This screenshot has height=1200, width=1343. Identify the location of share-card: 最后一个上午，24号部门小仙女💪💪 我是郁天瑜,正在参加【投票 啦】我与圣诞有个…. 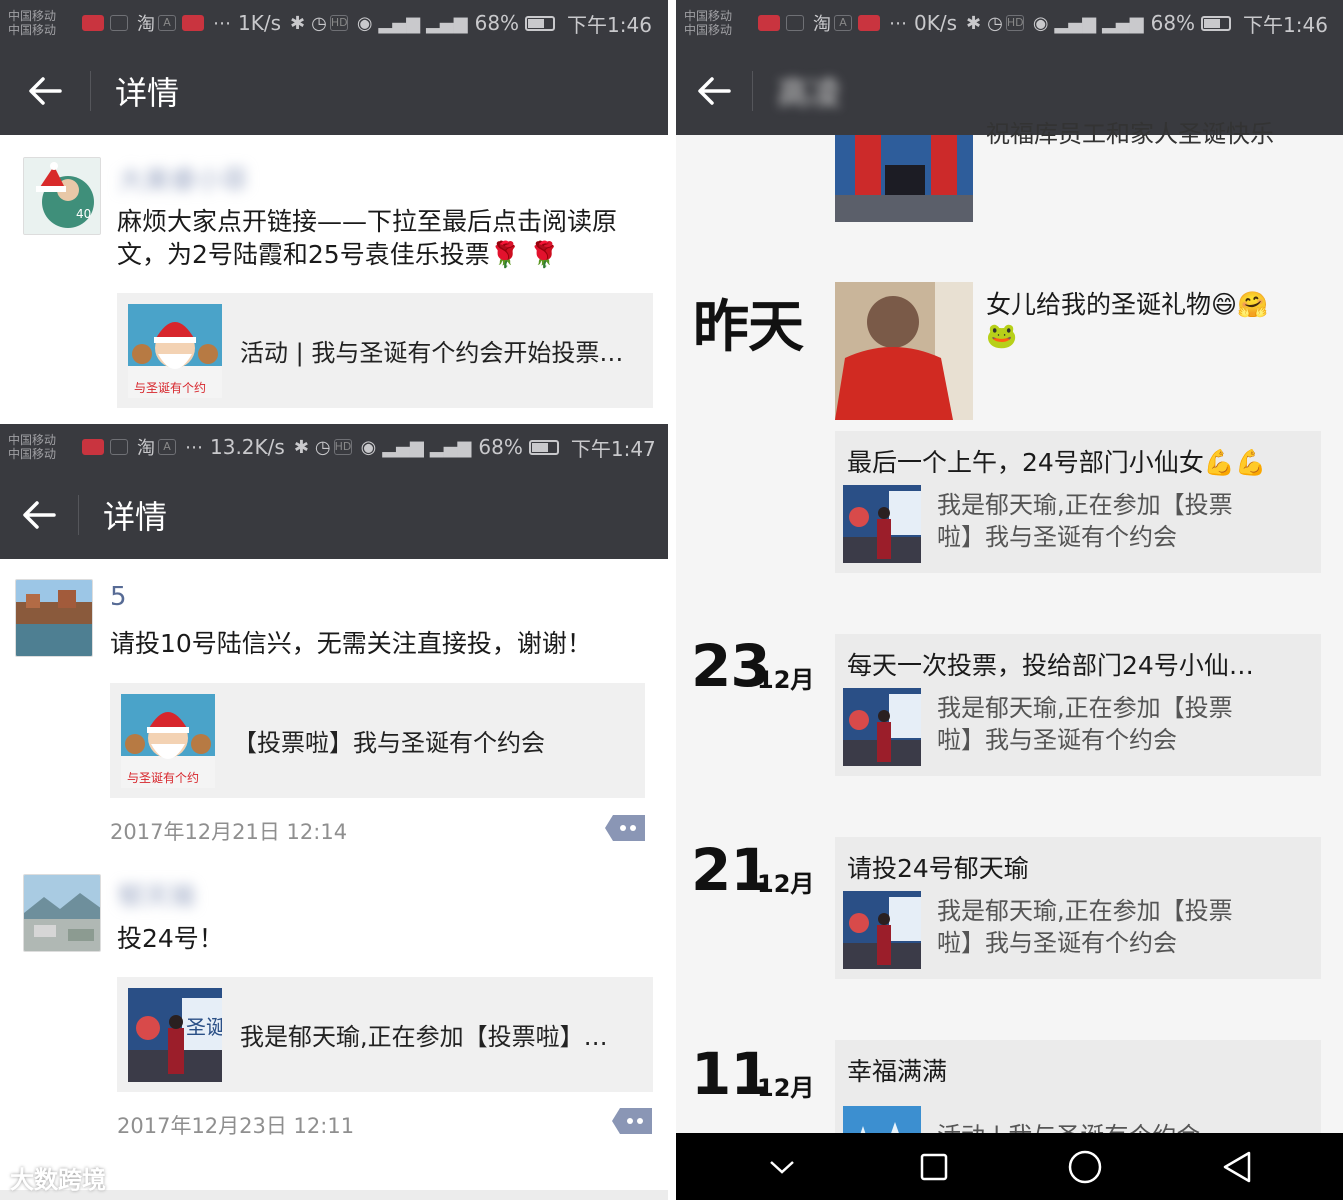
(1078, 502).